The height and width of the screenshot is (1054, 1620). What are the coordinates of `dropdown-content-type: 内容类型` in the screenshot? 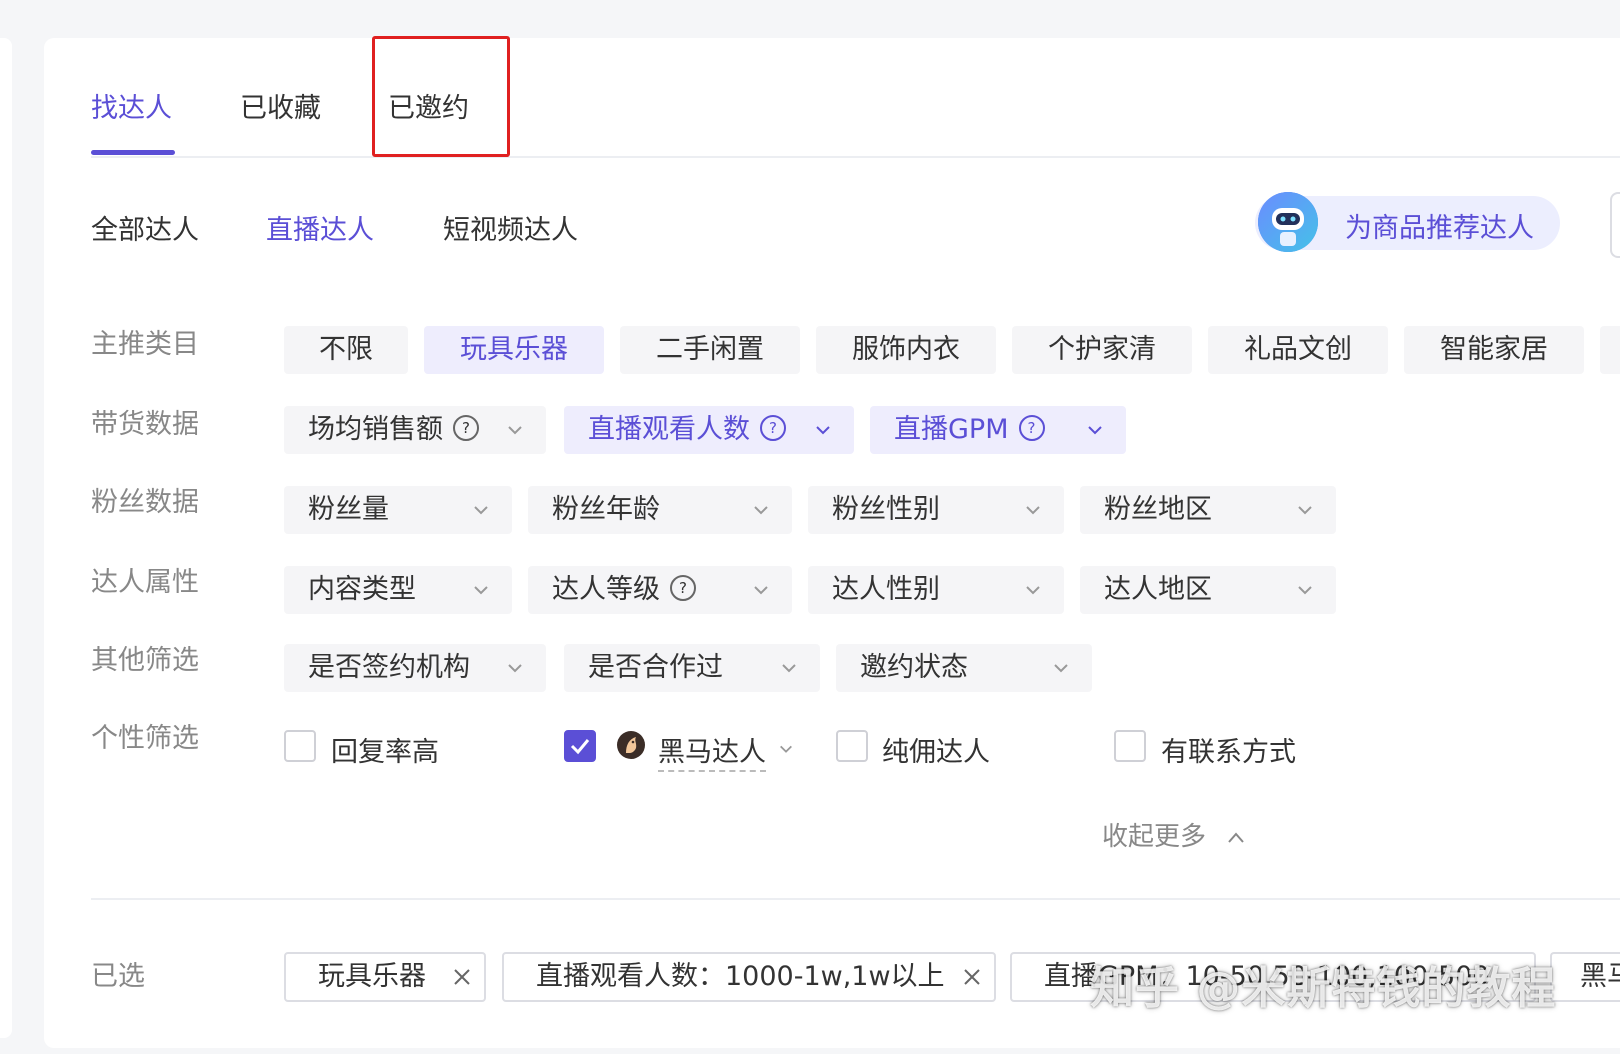 It's located at (398, 590).